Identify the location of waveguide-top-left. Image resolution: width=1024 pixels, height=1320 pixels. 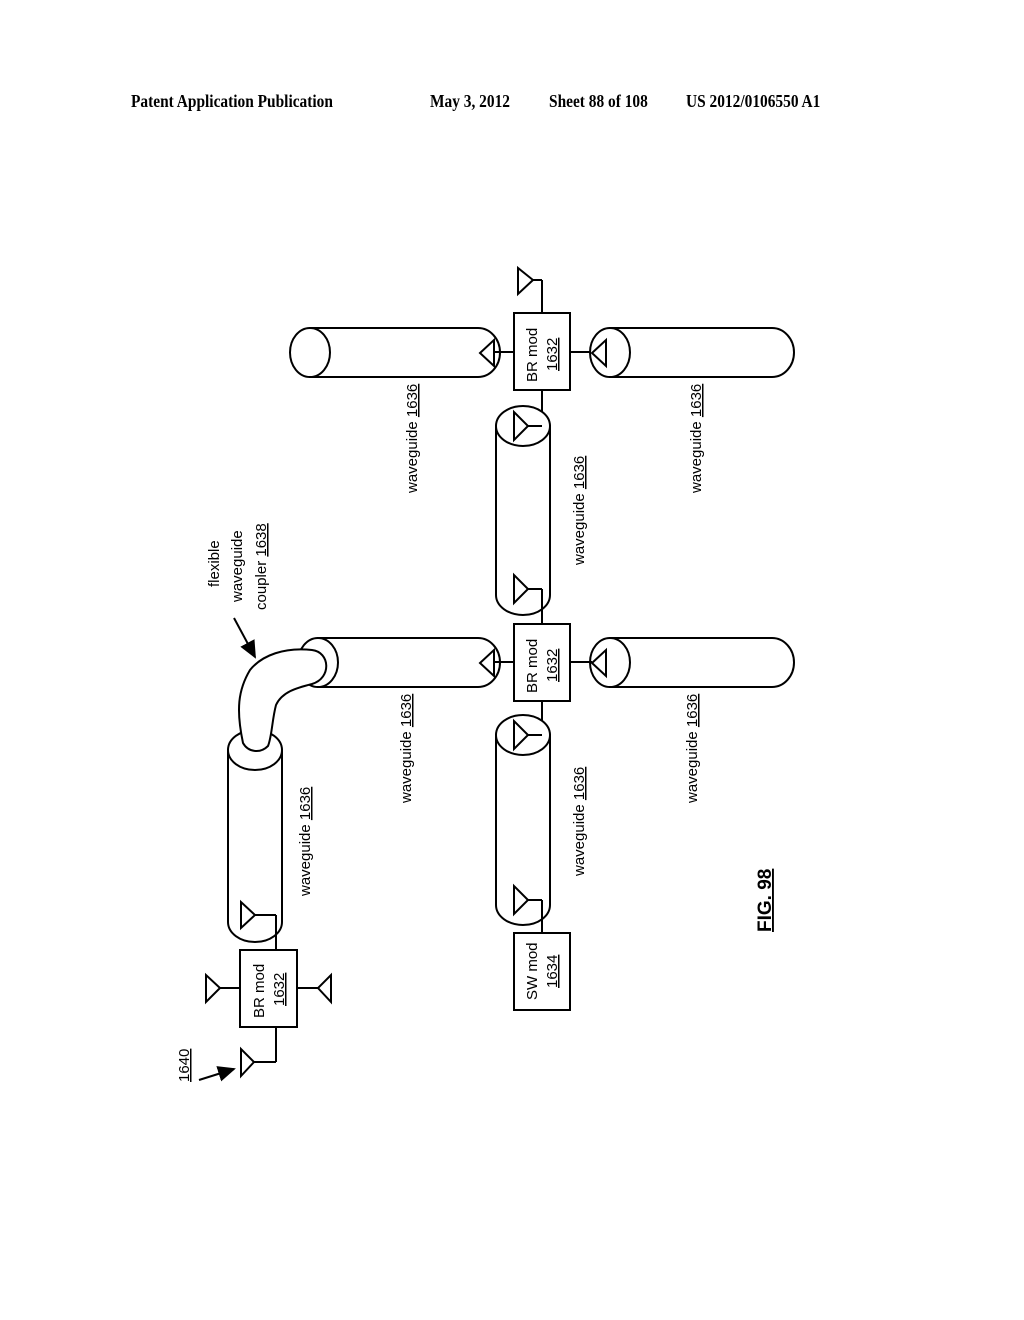
(395, 352).